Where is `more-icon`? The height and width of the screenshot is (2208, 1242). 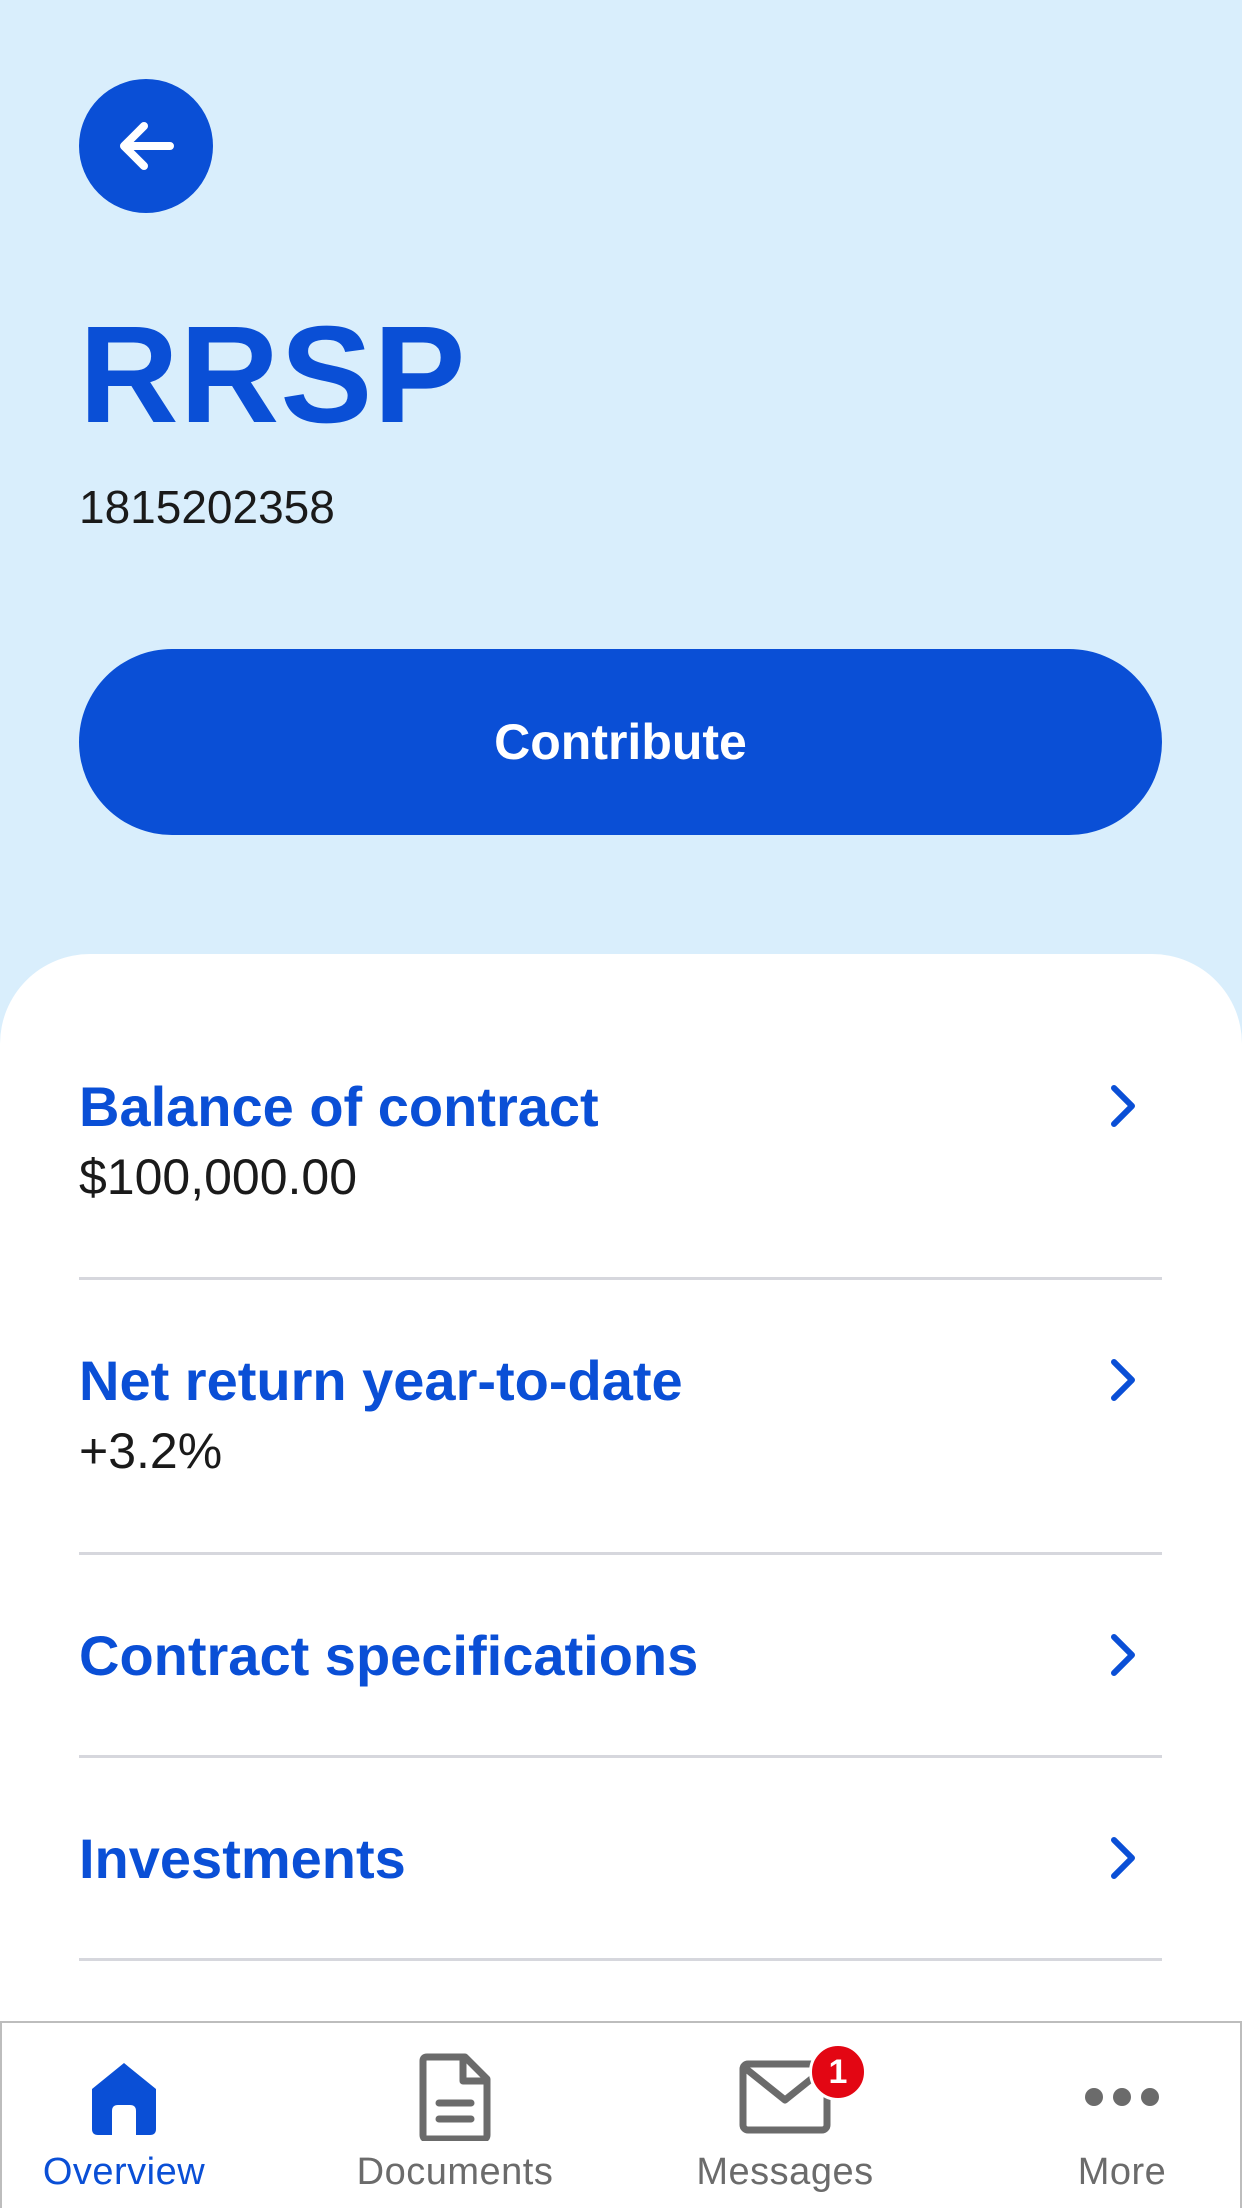 more-icon is located at coordinates (1122, 2097).